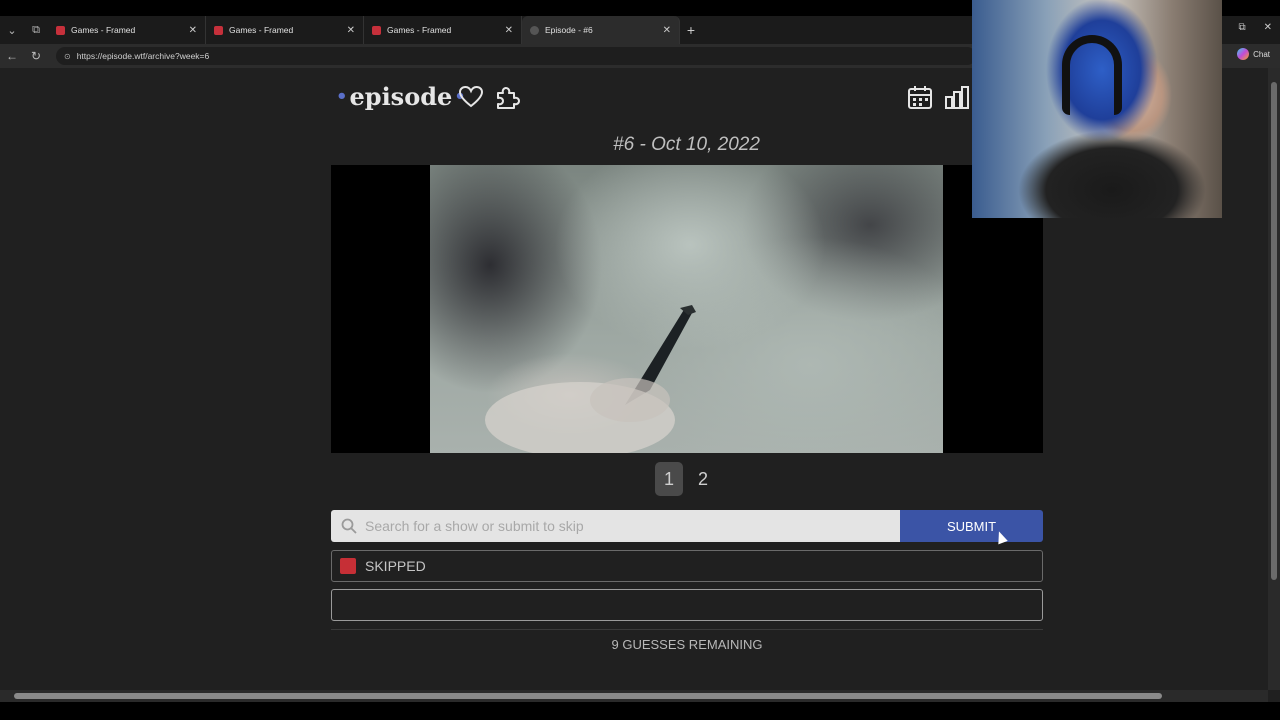 The width and height of the screenshot is (1280, 720). Describe the element at coordinates (971, 526) in the screenshot. I see `submit-button: SUBMIT` at that location.